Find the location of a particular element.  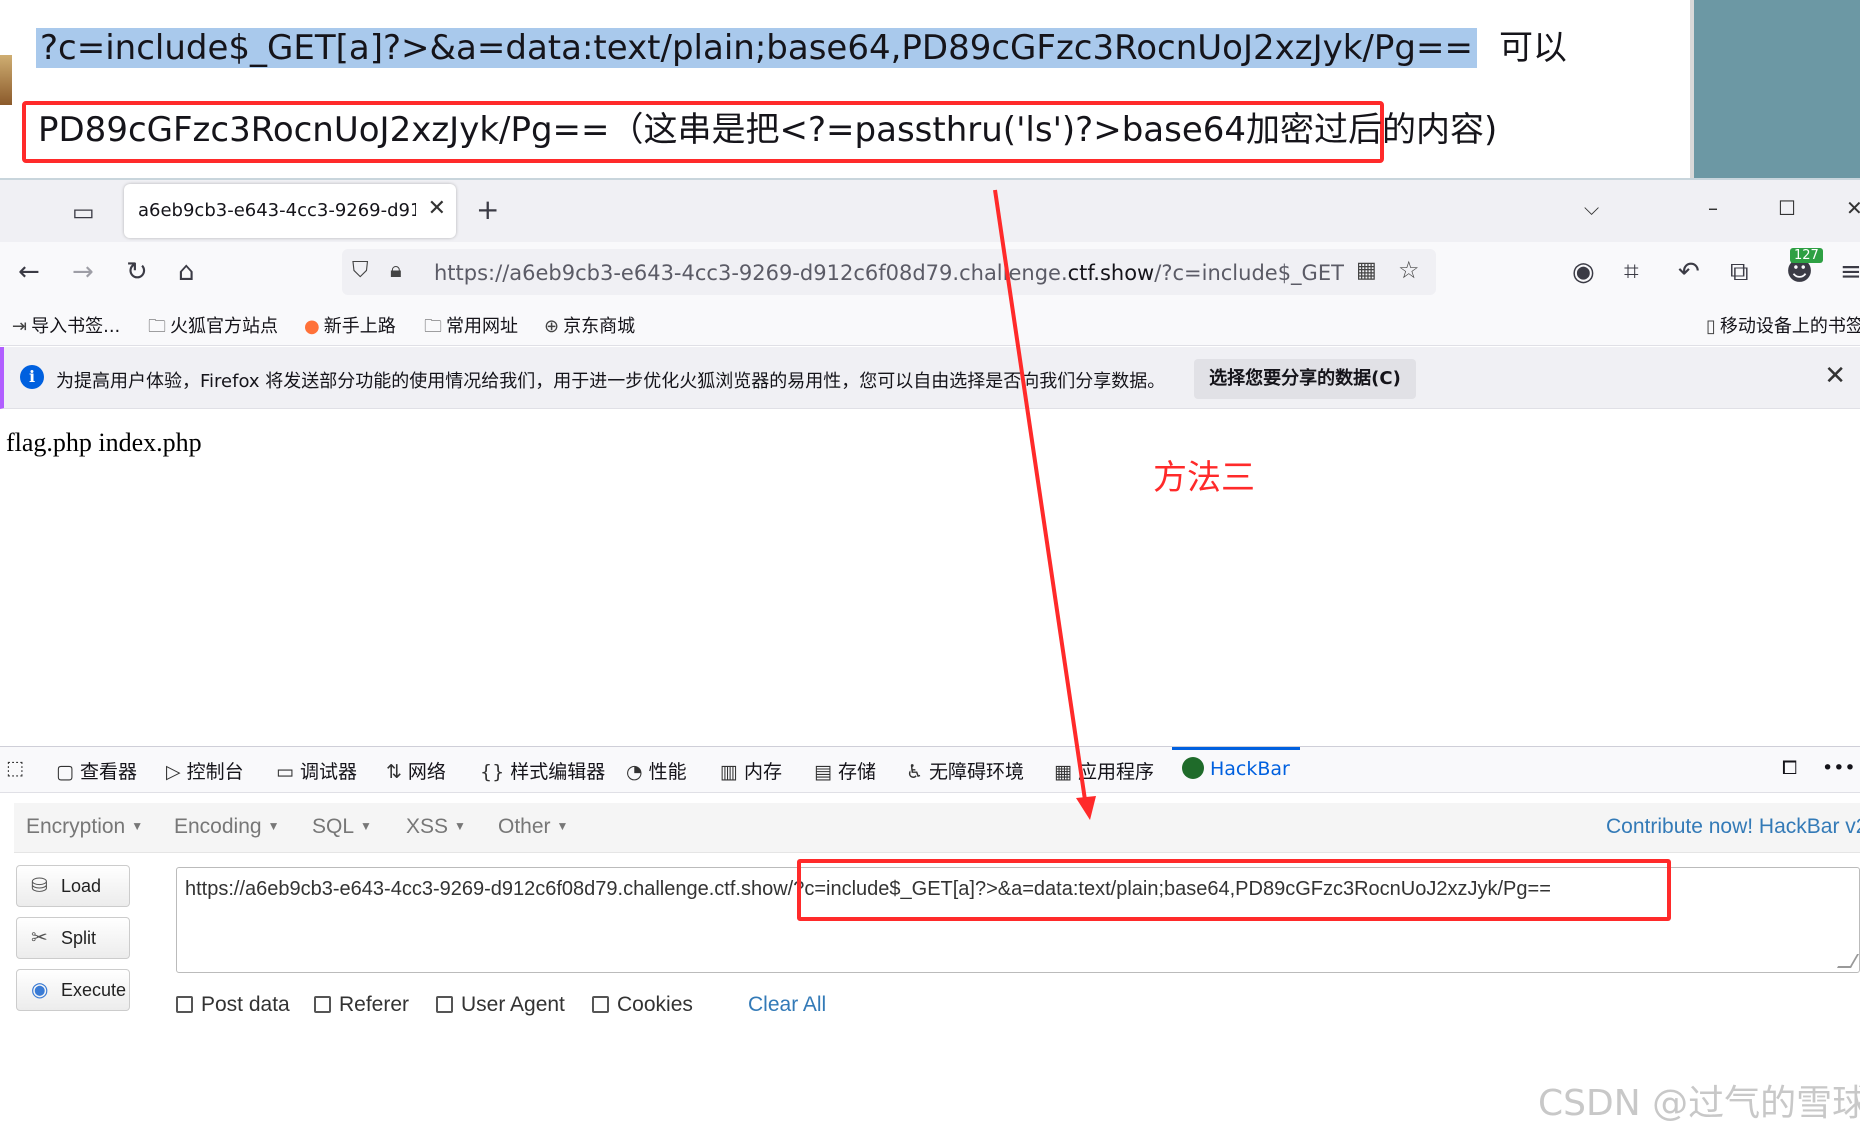

reload-icon: ↻ is located at coordinates (137, 272).